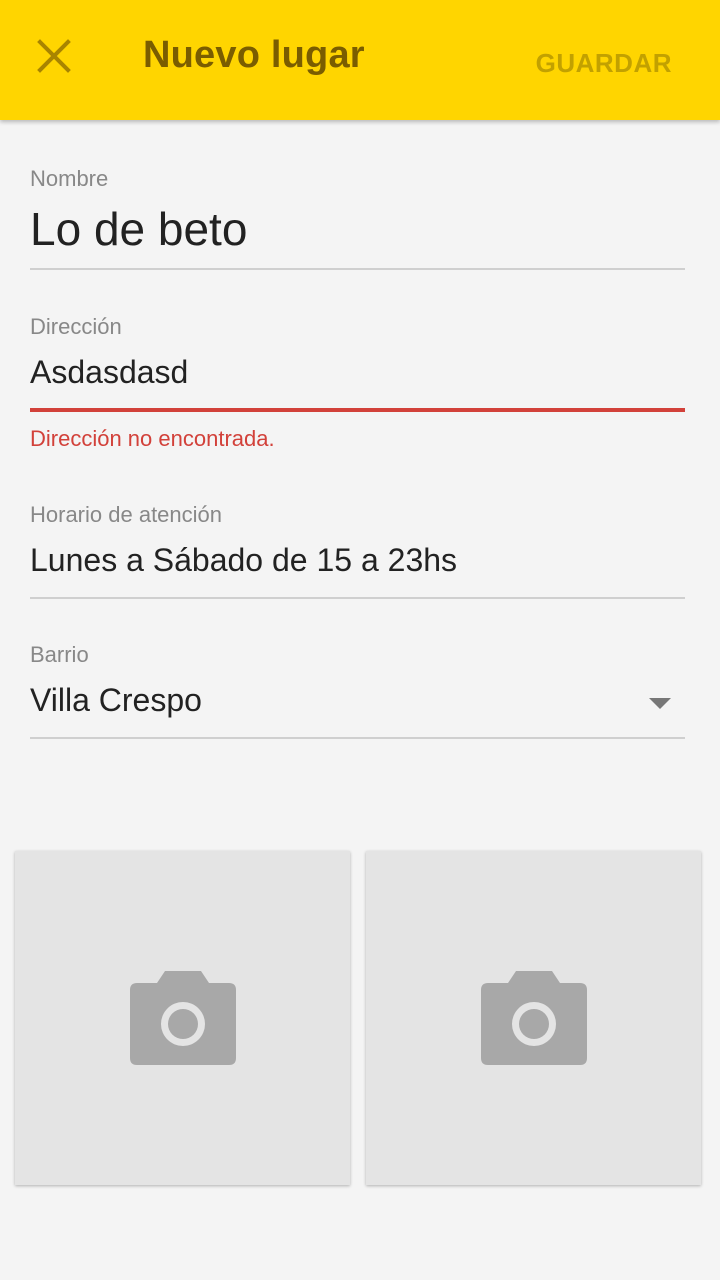 This screenshot has height=1280, width=720. What do you see at coordinates (152, 438) in the screenshot?
I see `direccion-error: Dirección no encontrada.` at bounding box center [152, 438].